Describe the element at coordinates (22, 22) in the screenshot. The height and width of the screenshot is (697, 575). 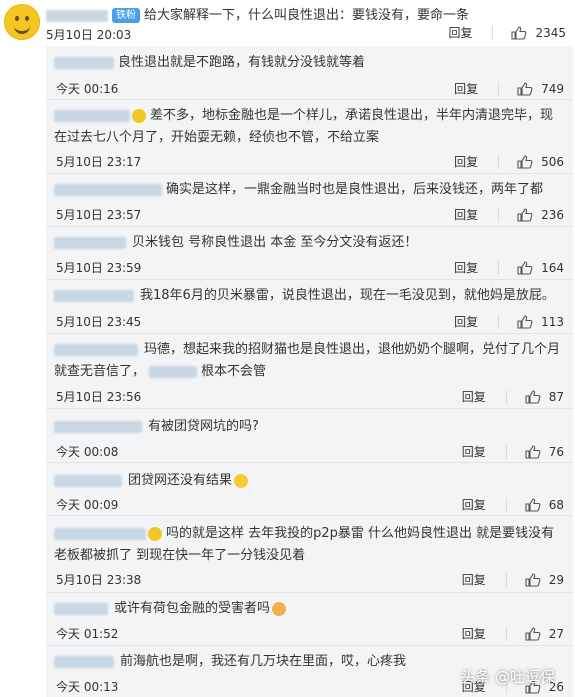
I see `avatar-smile-icon` at that location.